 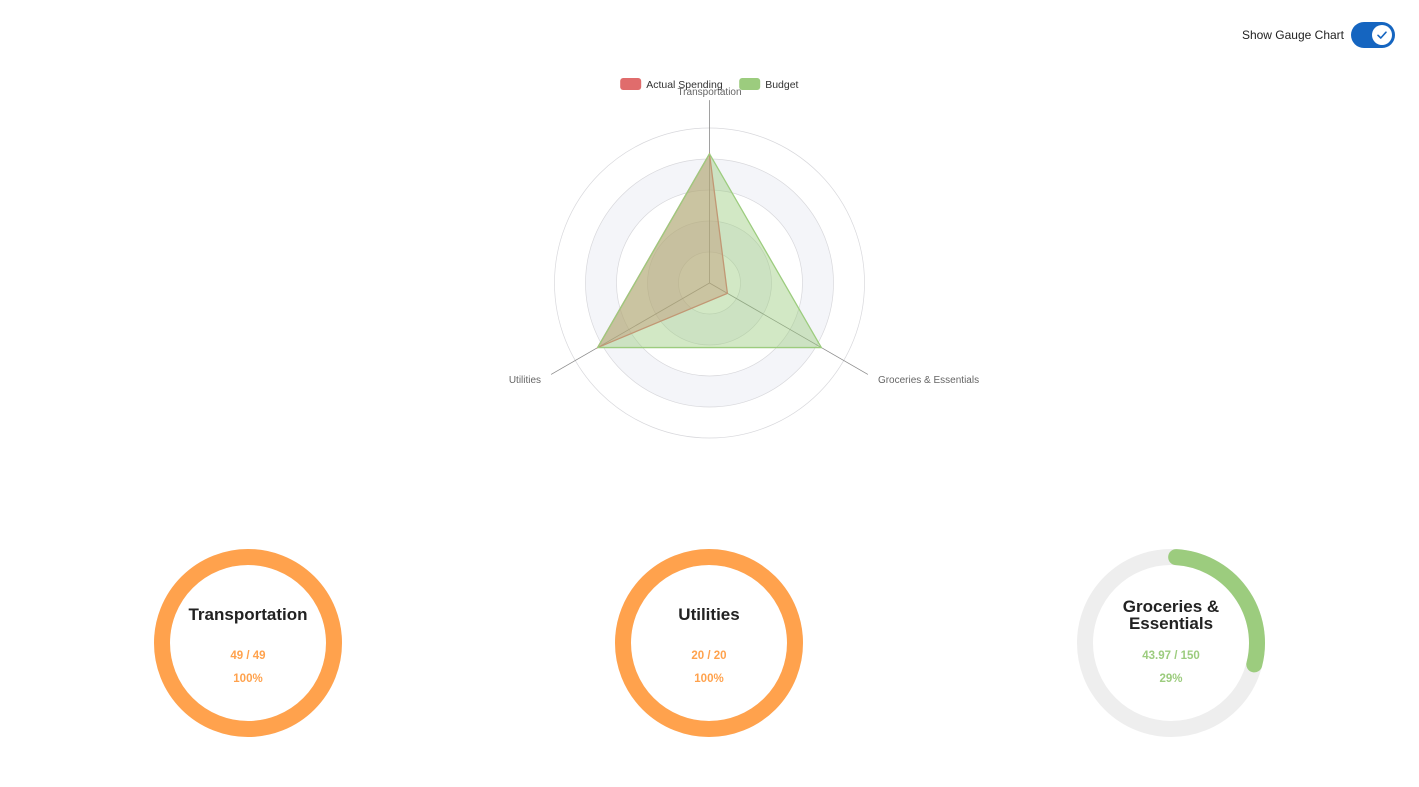 I want to click on gauge-groceries: Groceries & Essentials 43.97 / 150 29%, so click(x=1171, y=643).